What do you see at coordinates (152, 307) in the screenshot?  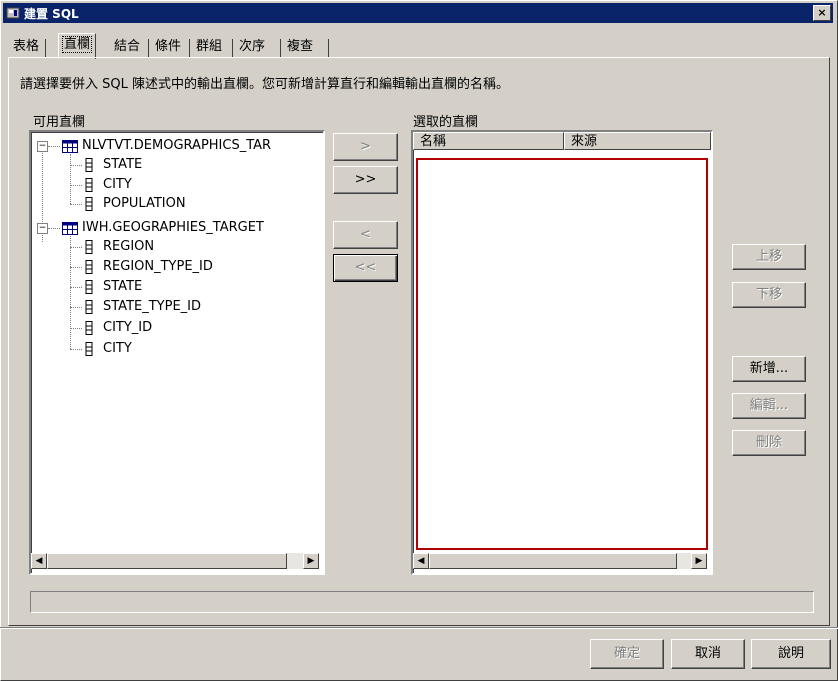 I see `tree-column-node: STATE_TYPE_ID` at bounding box center [152, 307].